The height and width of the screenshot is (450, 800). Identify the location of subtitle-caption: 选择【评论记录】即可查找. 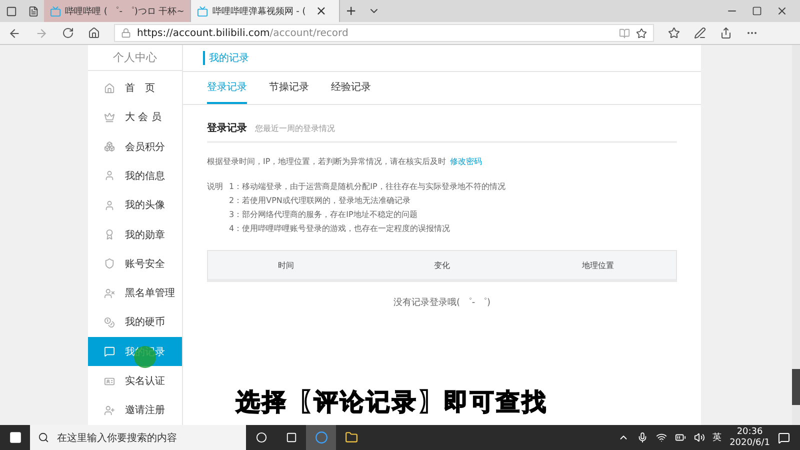
(392, 402).